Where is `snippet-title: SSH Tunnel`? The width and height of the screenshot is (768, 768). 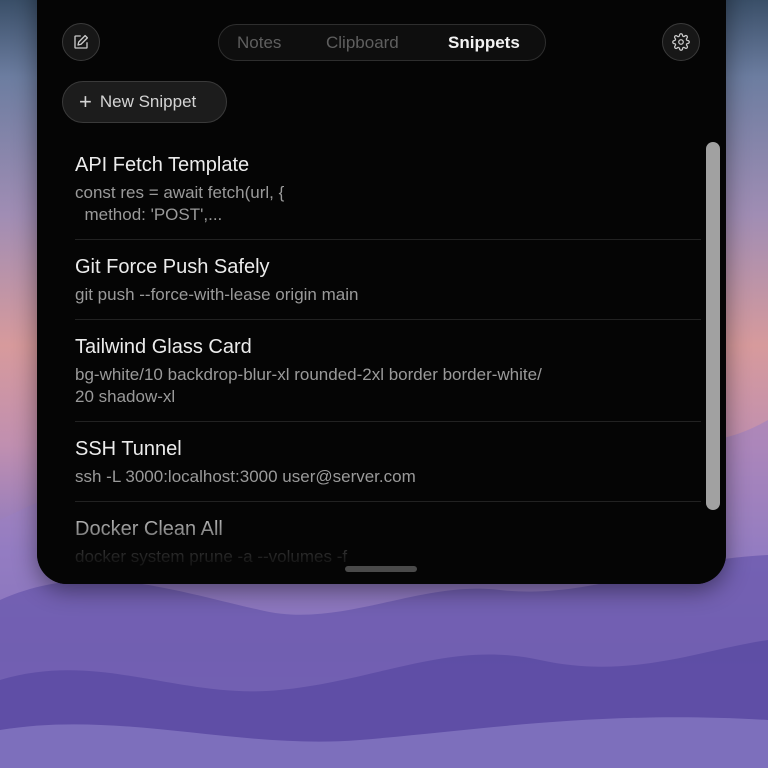 snippet-title: SSH Tunnel is located at coordinates (128, 449).